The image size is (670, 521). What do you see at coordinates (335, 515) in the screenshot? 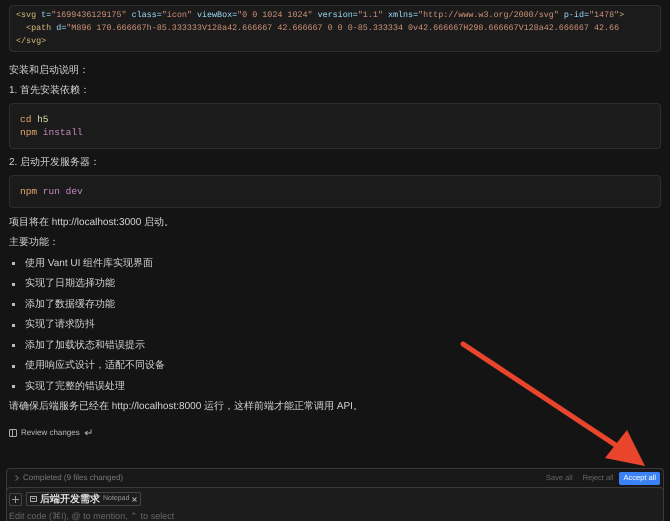
I see `input-field: Edit code (⌘I), @ to mention, ⌃ to select` at bounding box center [335, 515].